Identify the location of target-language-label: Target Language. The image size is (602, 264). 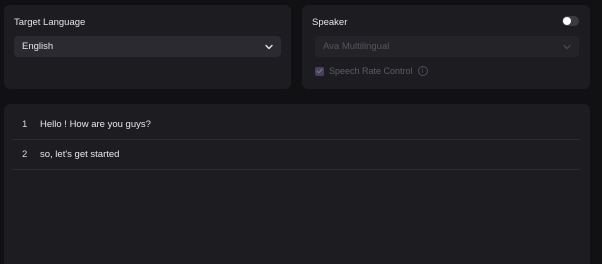
(50, 22).